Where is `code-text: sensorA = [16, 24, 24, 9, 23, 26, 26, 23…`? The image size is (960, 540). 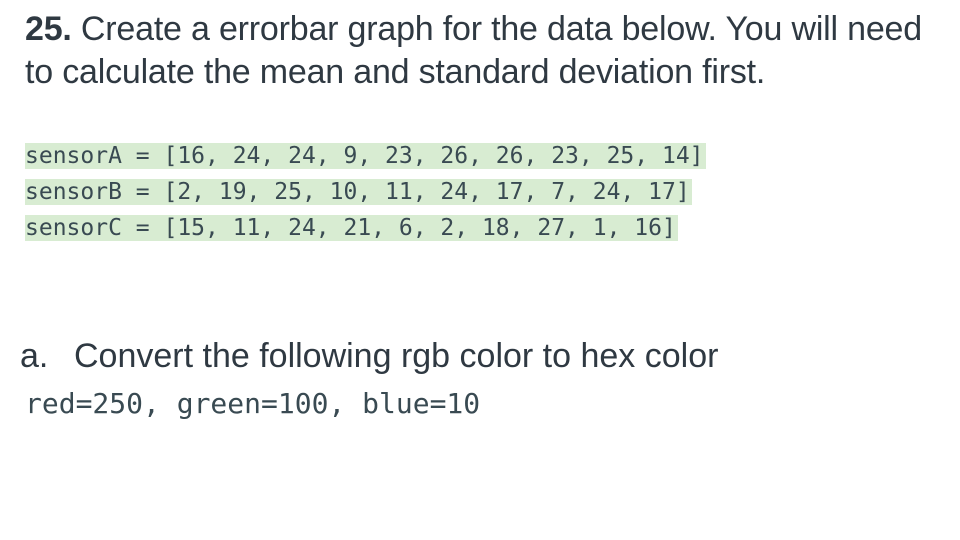
code-text: sensorA = [16, 24, 24, 9, 23, 26, 26, 23… is located at coordinates (365, 156).